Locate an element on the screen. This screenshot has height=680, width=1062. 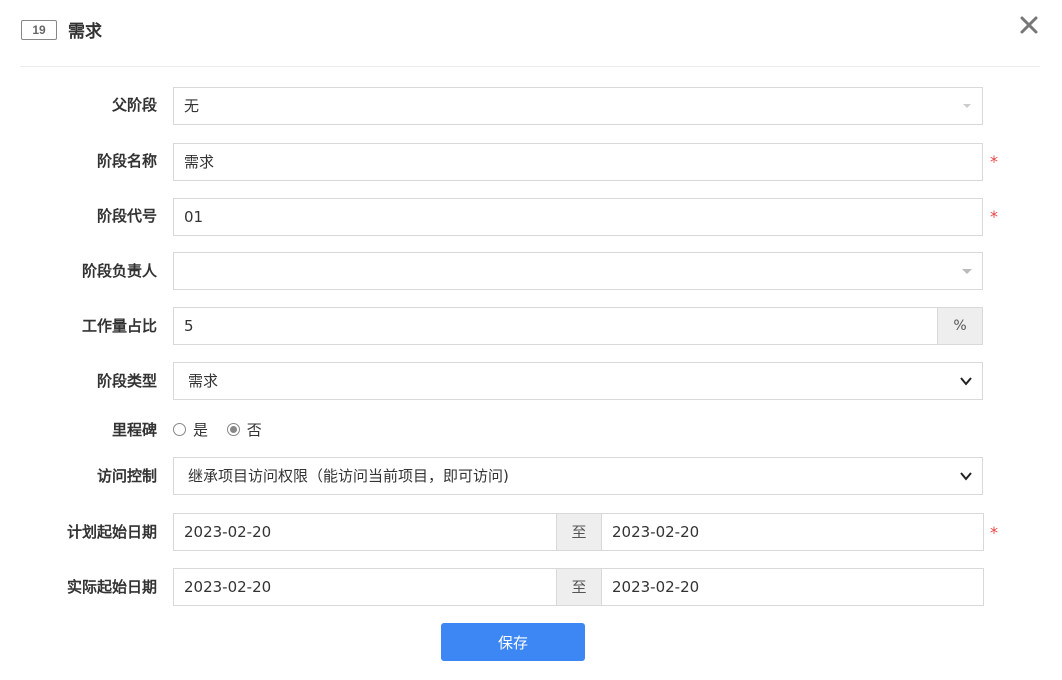
actual-start-date-input: 2023-02-20 is located at coordinates (365, 587).